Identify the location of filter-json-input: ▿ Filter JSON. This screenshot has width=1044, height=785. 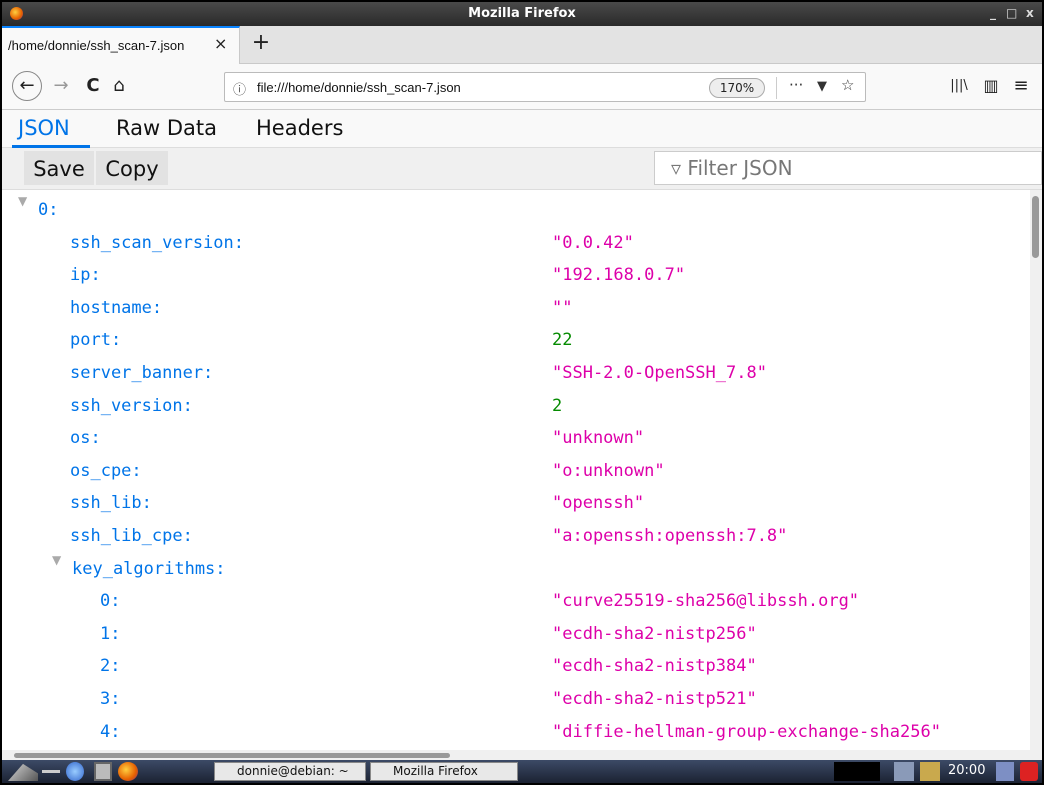
(848, 168).